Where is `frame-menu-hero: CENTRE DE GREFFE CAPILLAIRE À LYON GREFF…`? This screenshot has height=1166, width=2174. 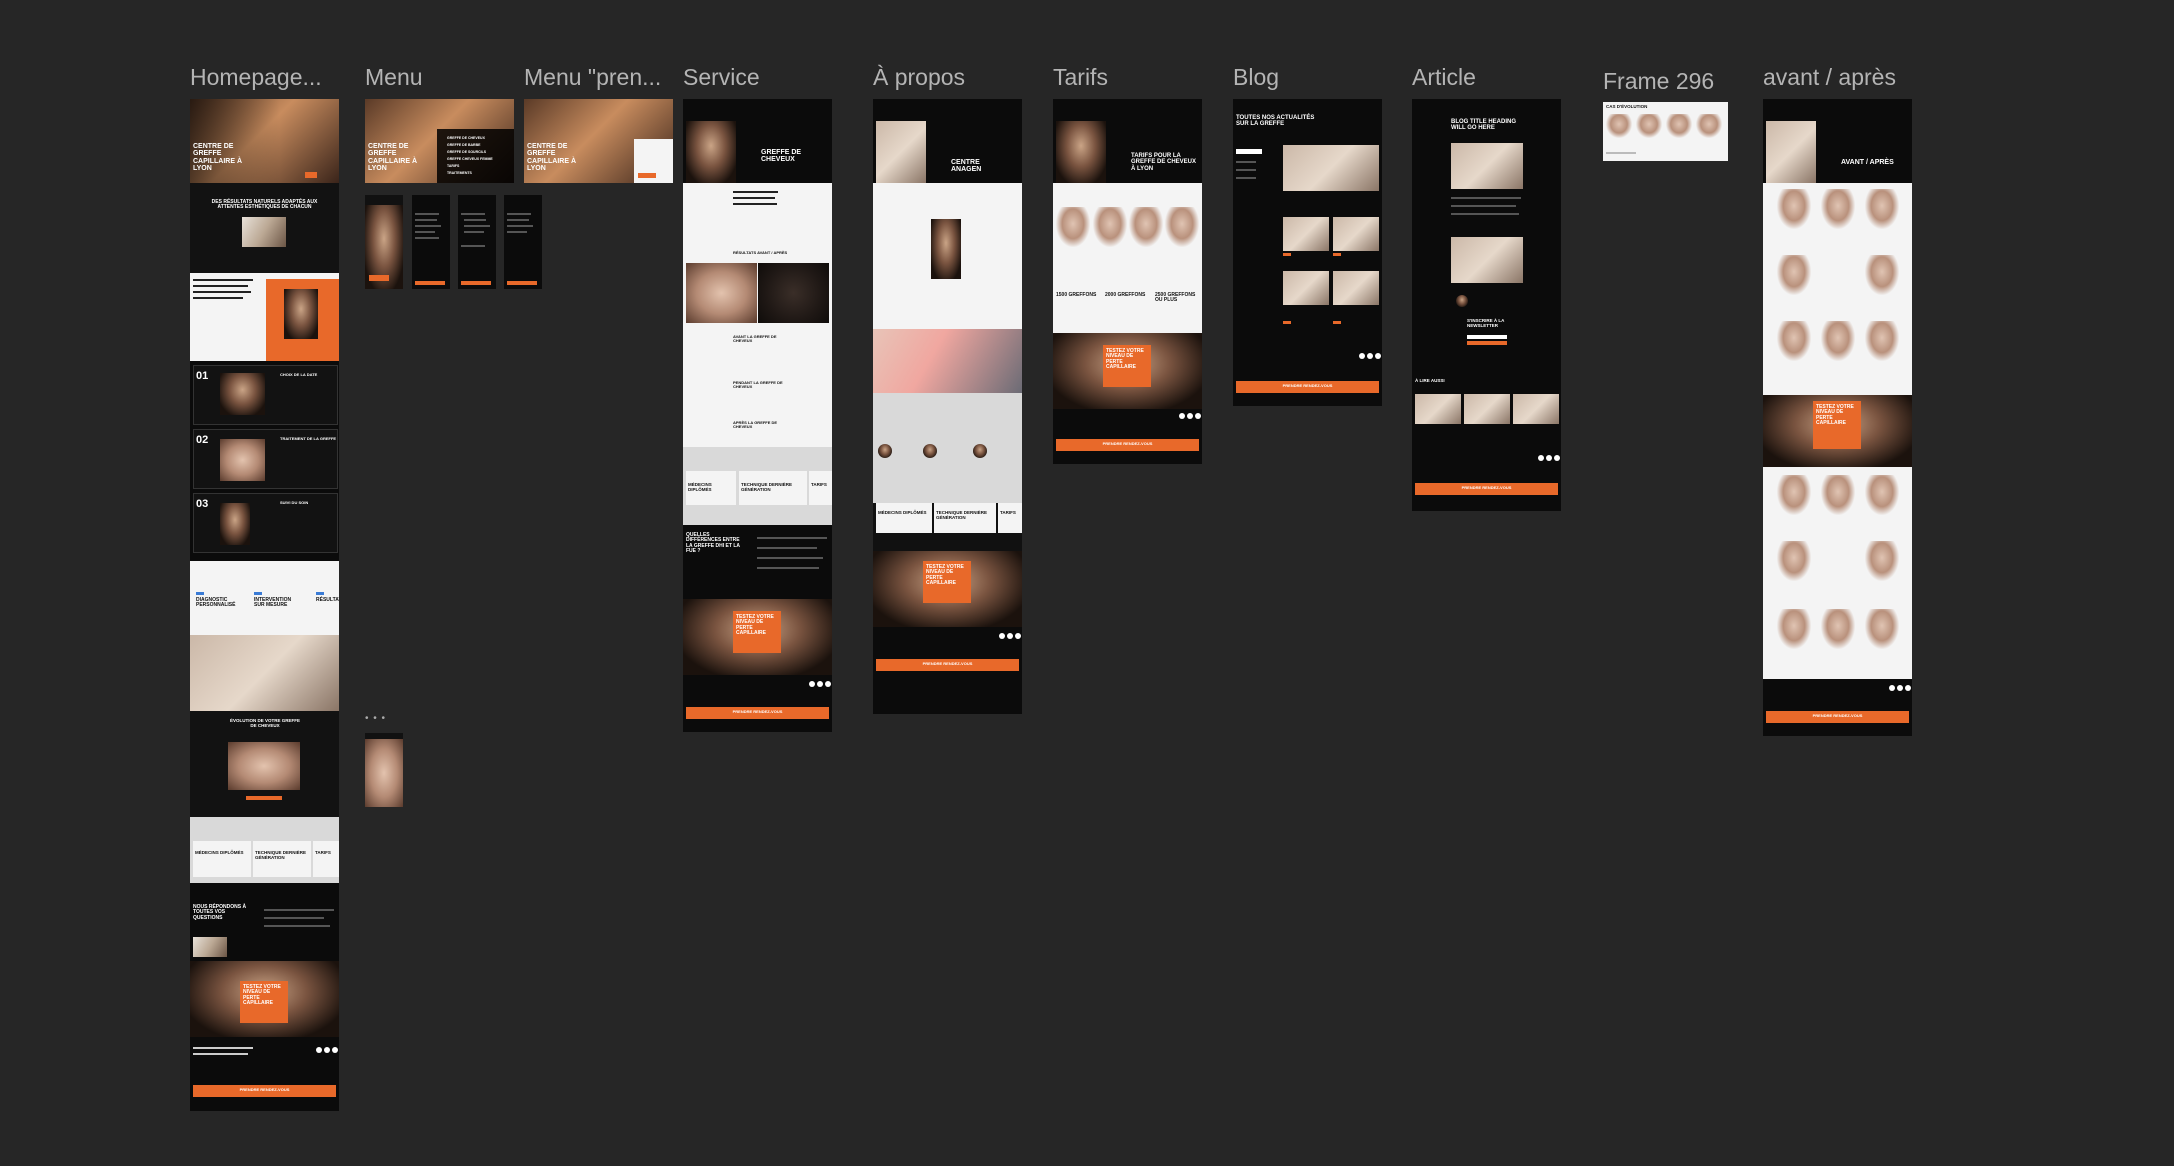 frame-menu-hero: CENTRE DE GREFFE CAPILLAIRE À LYON GREFF… is located at coordinates (439, 141).